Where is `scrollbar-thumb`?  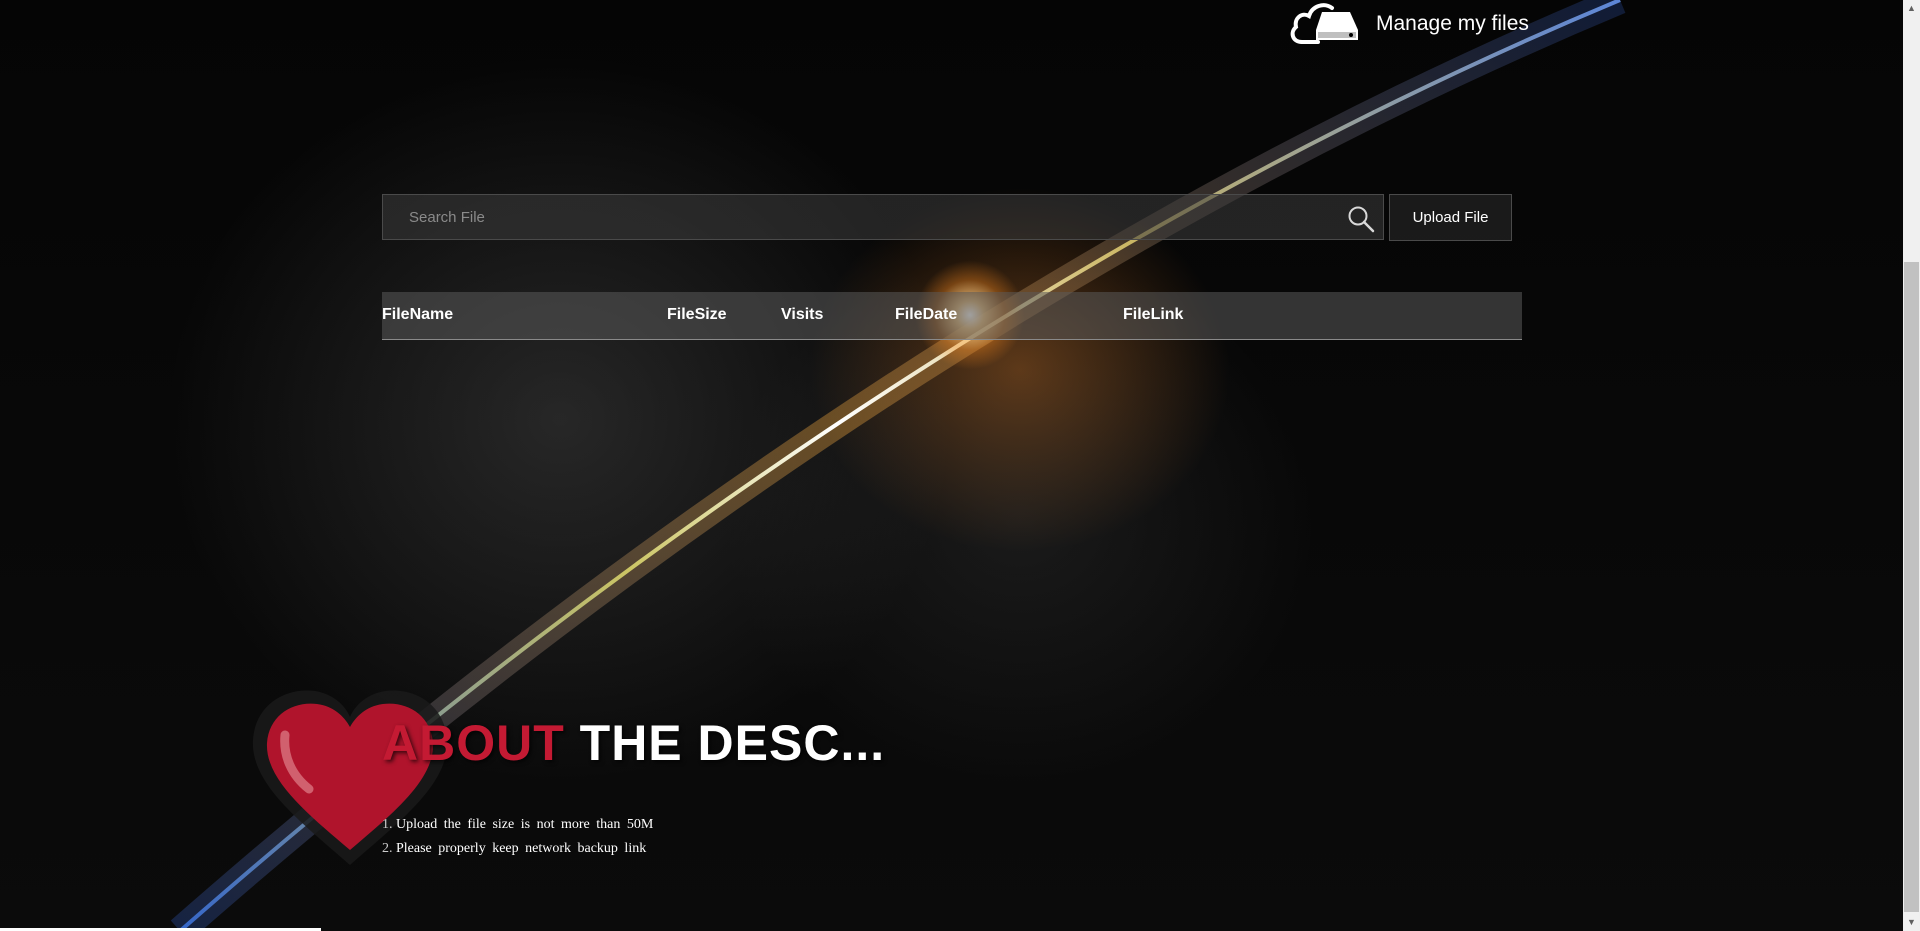
scrollbar-thumb is located at coordinates (1911, 587).